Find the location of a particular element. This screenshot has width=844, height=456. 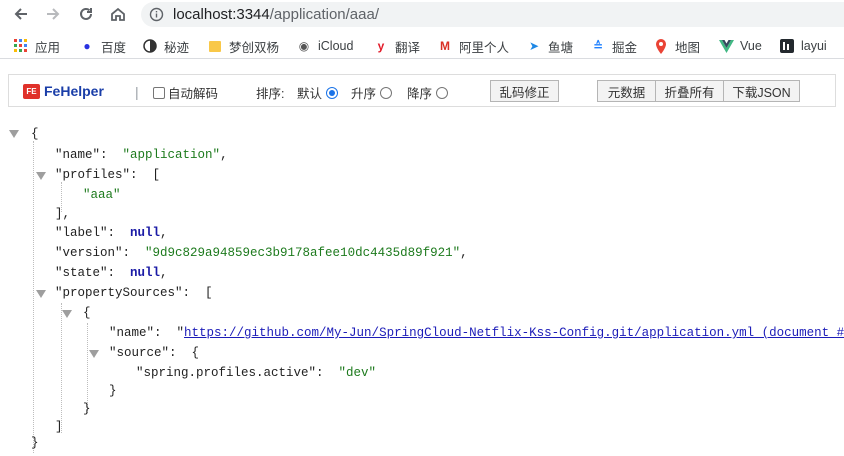

bookmark-juejin: ≙ 掘金 is located at coordinates (613, 46).